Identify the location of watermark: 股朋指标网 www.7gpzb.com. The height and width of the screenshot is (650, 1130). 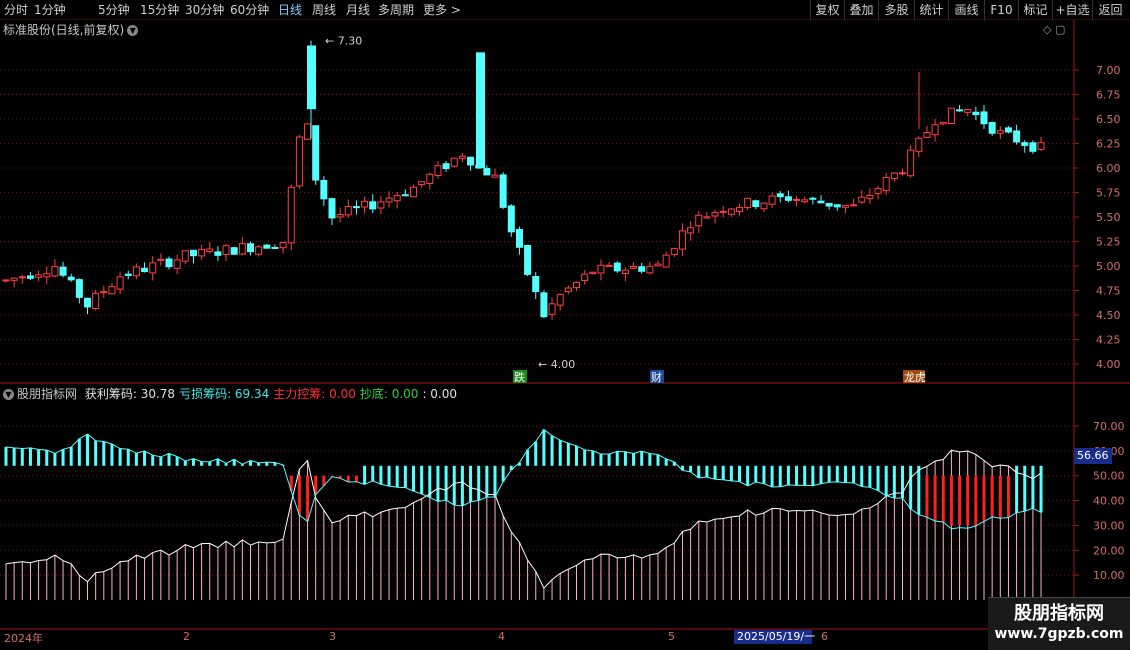
(1059, 623).